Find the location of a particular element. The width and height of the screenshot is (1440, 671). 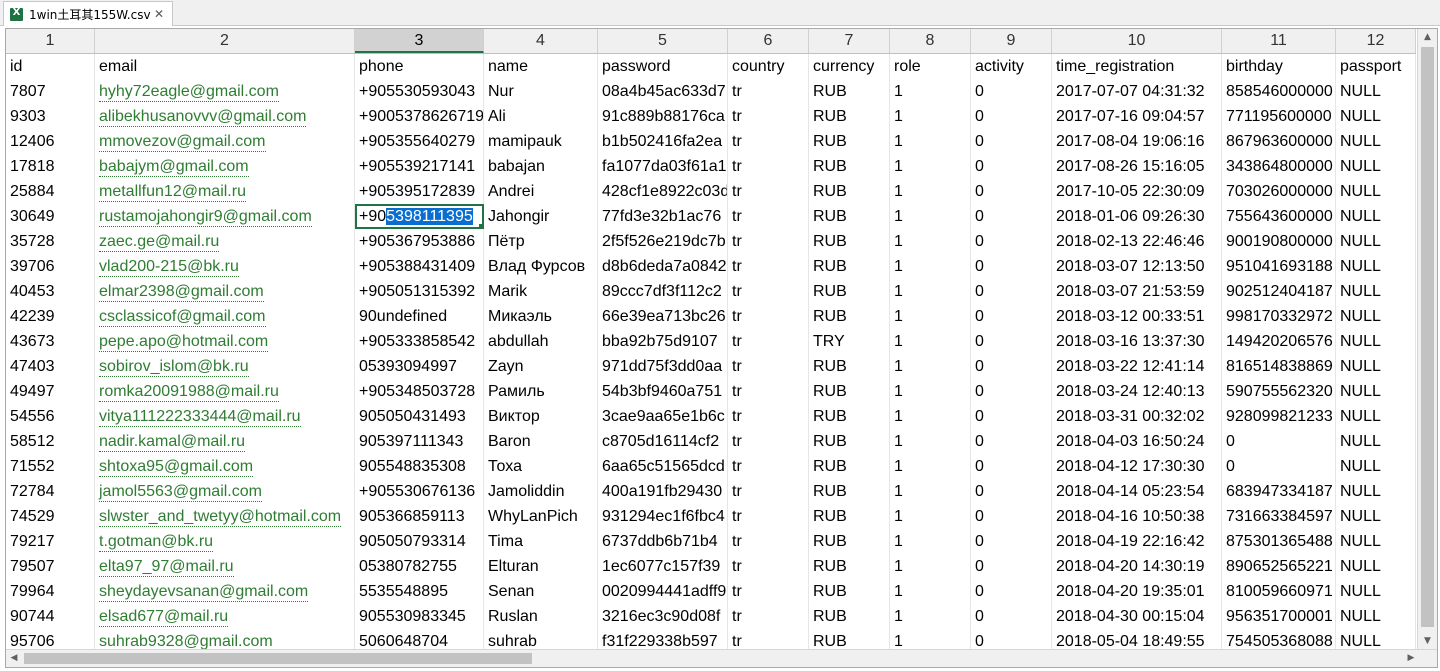

cell-phone: 5060648704 is located at coordinates (419, 639).